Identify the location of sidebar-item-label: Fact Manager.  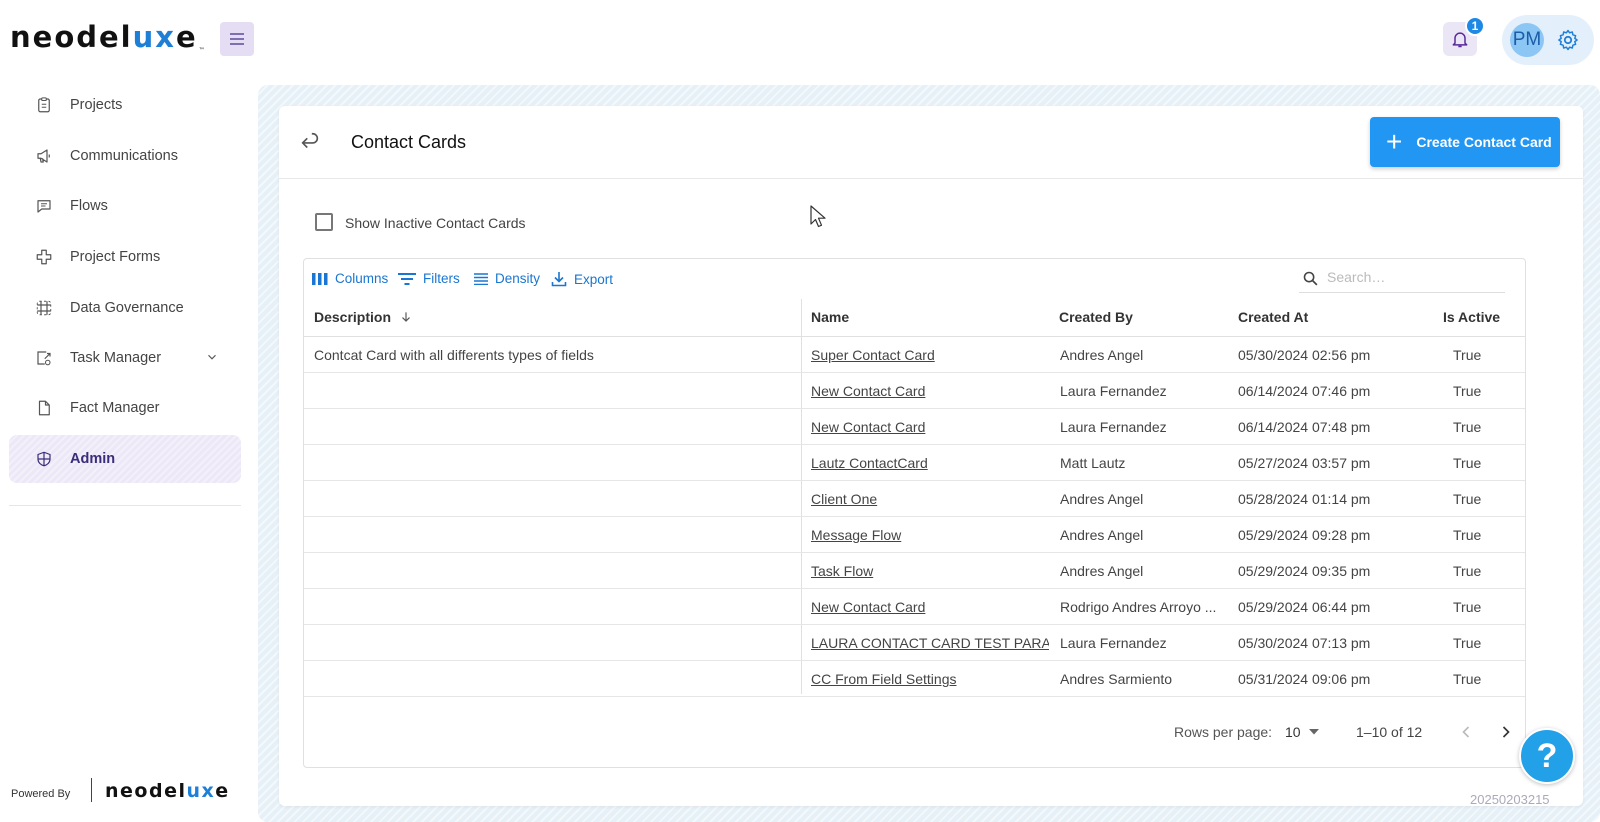
(115, 408).